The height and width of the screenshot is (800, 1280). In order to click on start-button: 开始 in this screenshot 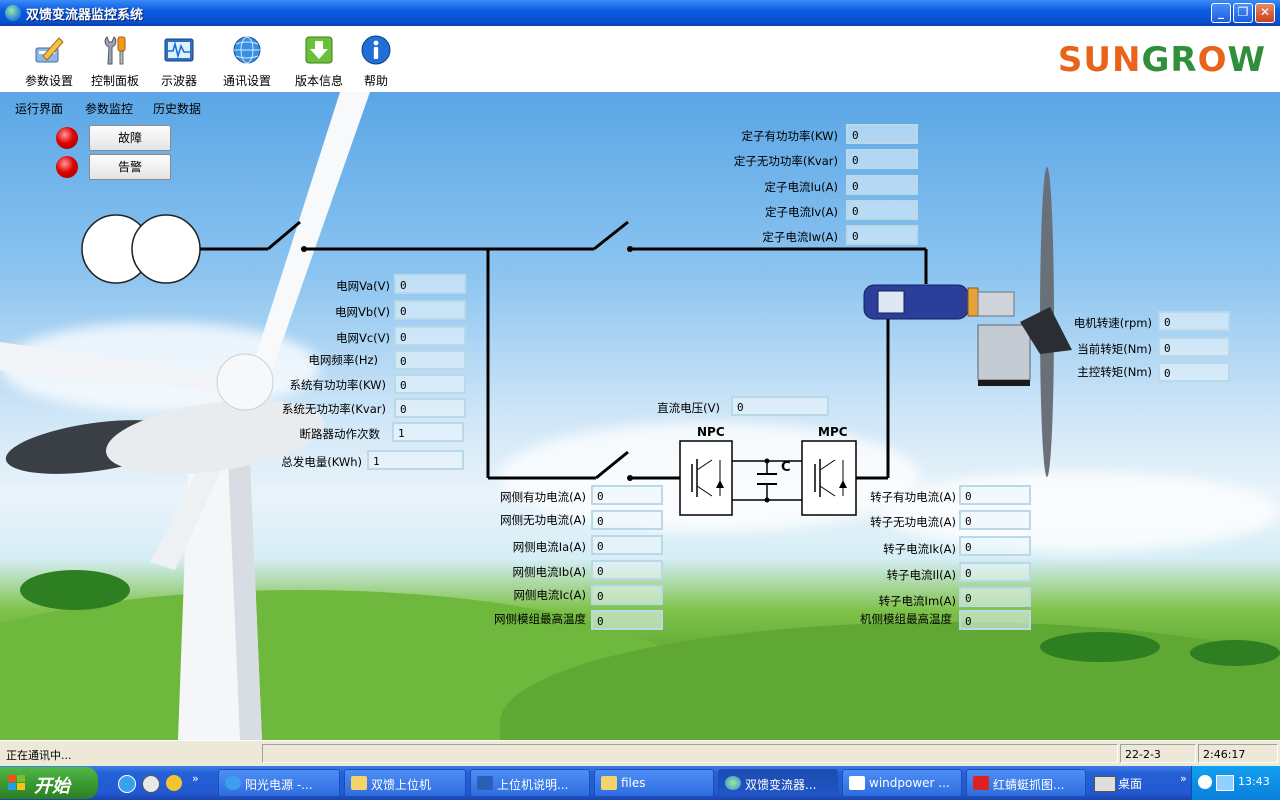, I will do `click(49, 783)`.